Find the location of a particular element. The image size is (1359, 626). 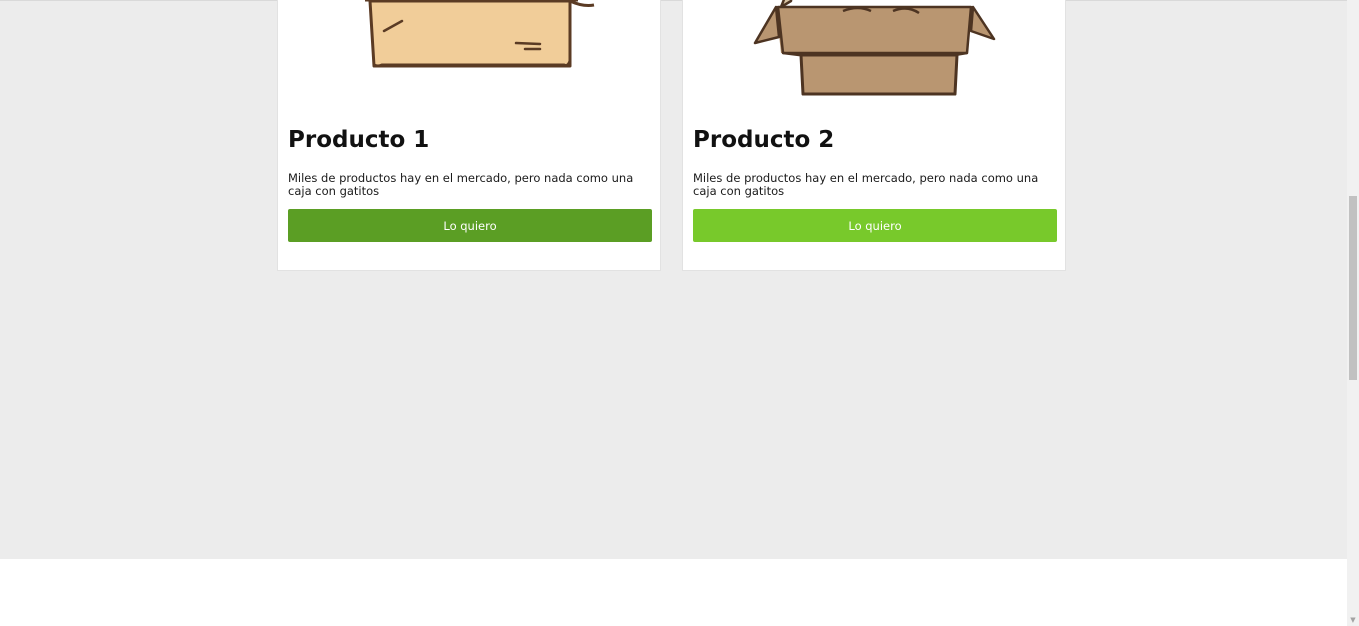

cardboard-box-with-cat-icon is located at coordinates (874, 48).